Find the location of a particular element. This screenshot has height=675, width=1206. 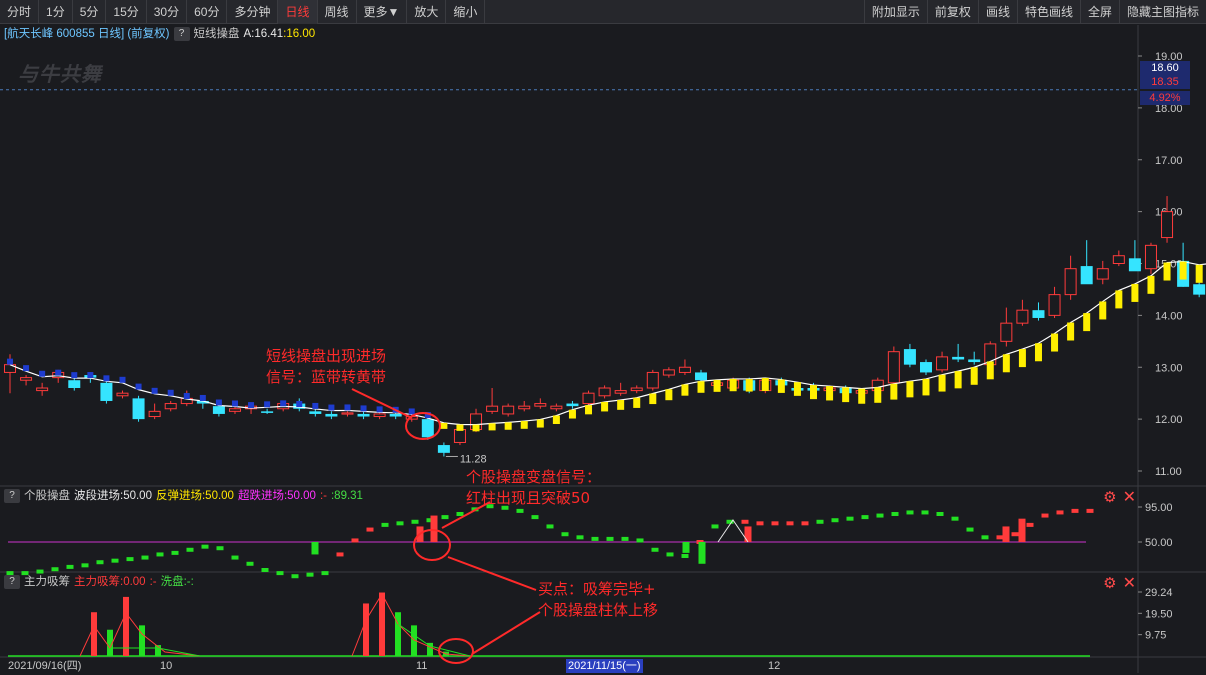

bottom-help-icon: ? is located at coordinates (12, 582).